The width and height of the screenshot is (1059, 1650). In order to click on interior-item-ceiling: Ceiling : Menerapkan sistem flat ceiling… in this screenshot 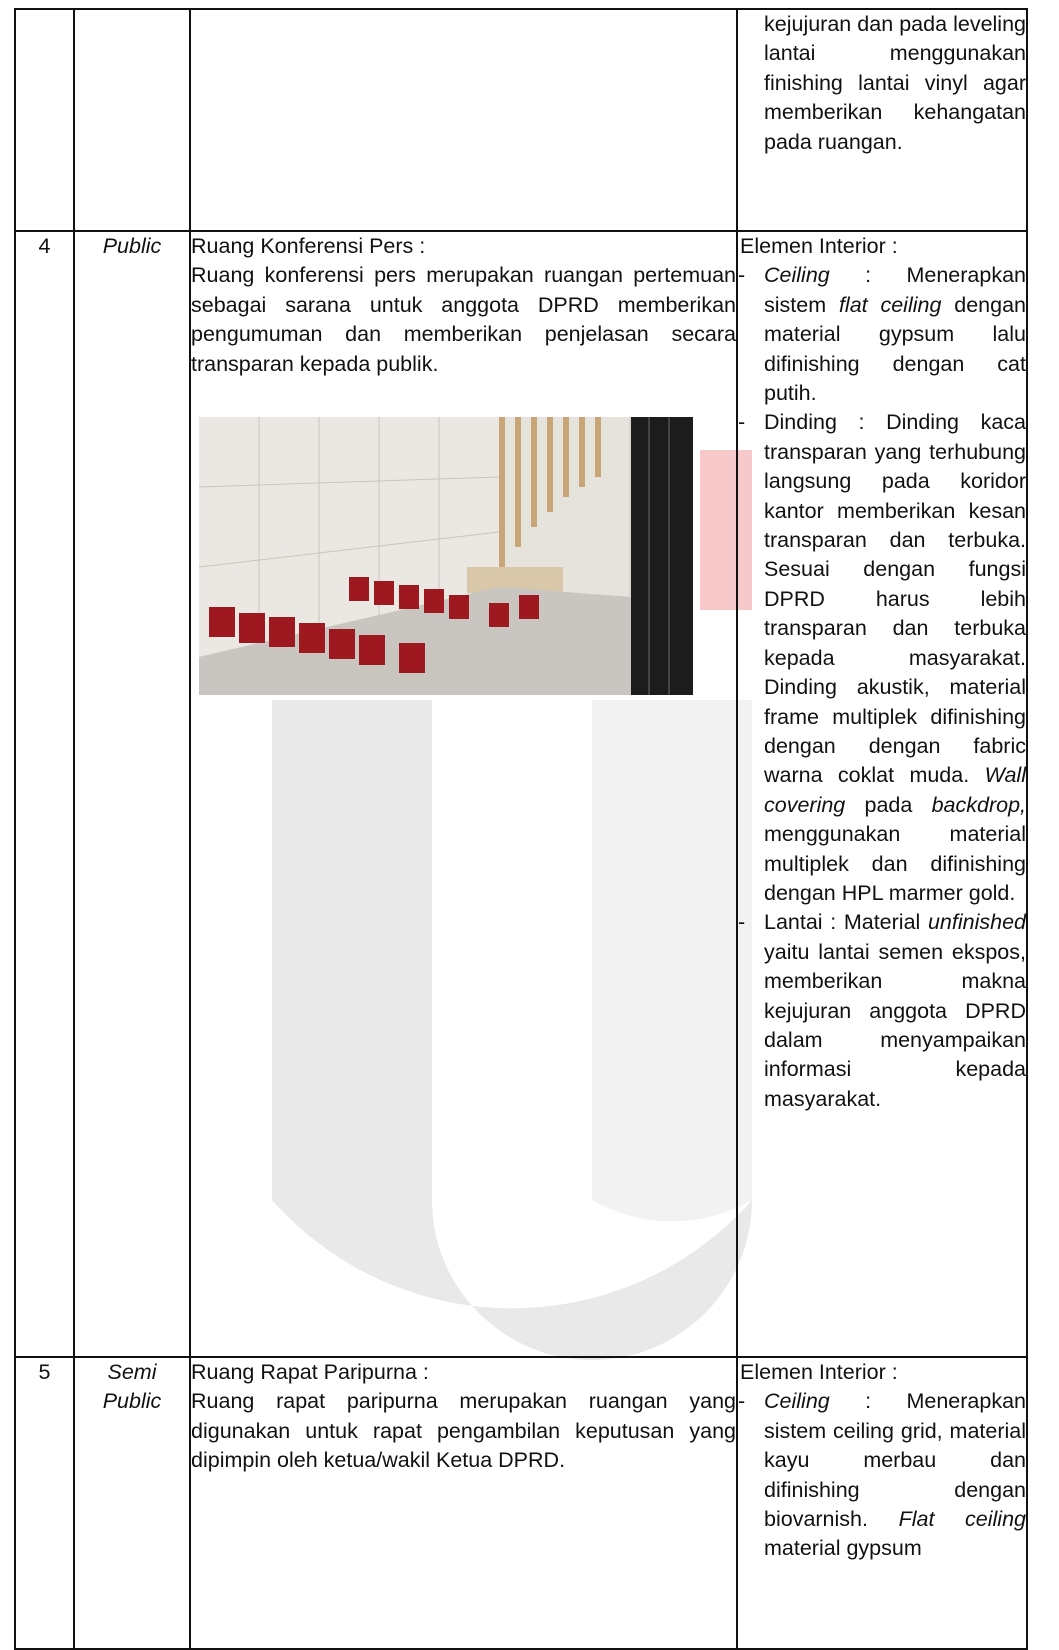, I will do `click(882, 334)`.